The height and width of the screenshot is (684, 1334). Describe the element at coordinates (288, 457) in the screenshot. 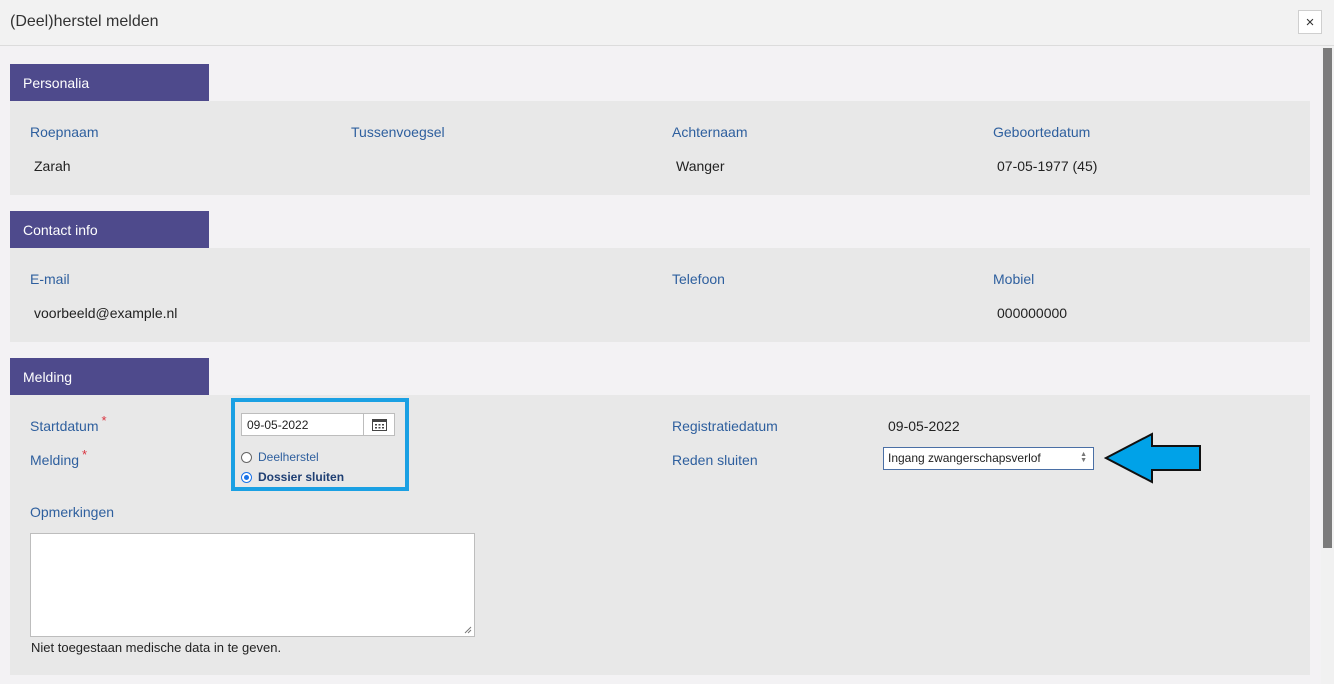

I see `radio-label: Deelherstel` at that location.